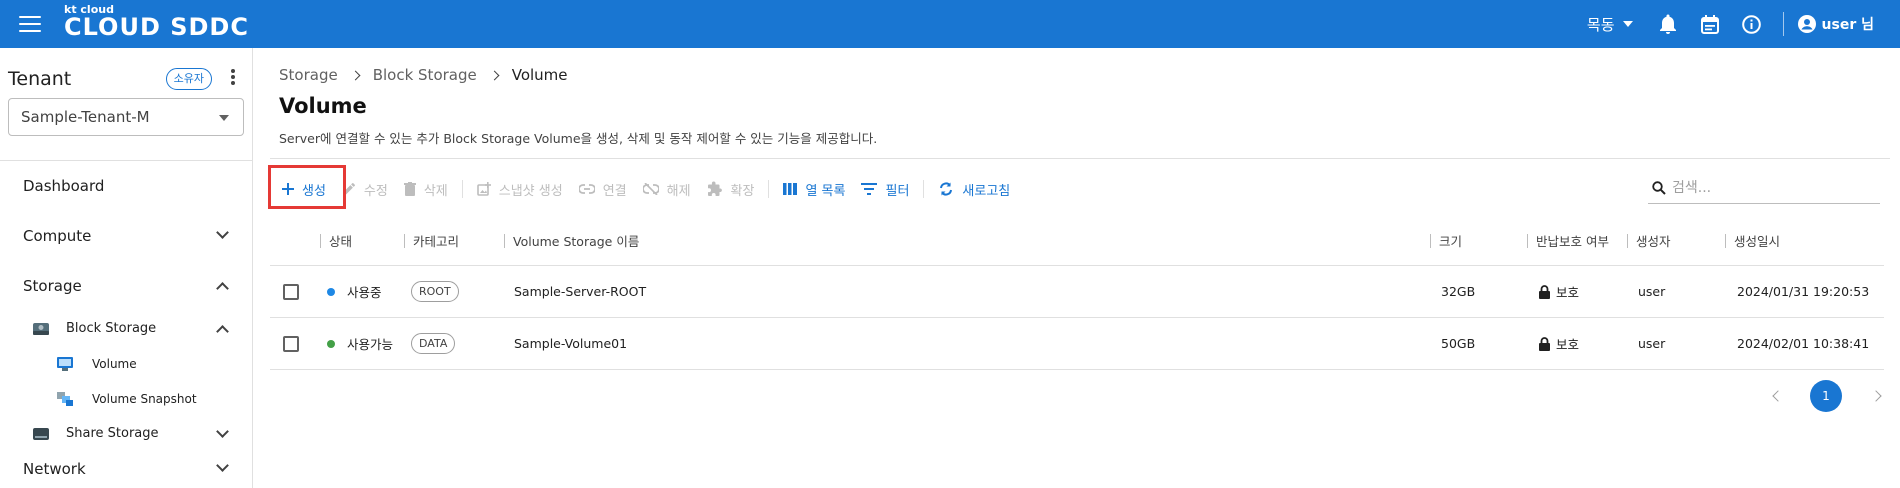 This screenshot has width=1900, height=488. Describe the element at coordinates (144, 398) in the screenshot. I see `sidebar-item-label: Volume Snapshot` at that location.